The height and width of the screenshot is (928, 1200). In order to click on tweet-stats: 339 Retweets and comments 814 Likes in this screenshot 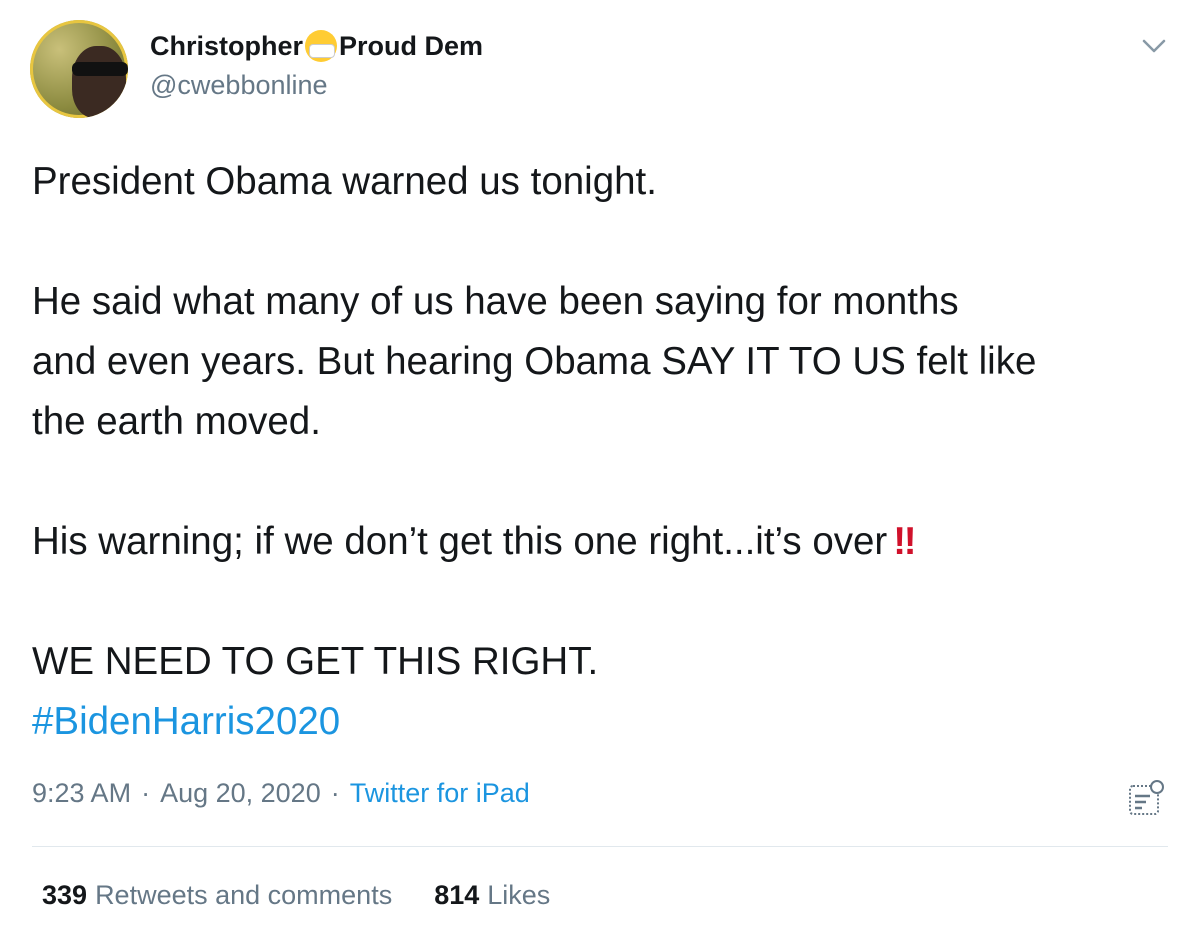, I will do `click(317, 895)`.